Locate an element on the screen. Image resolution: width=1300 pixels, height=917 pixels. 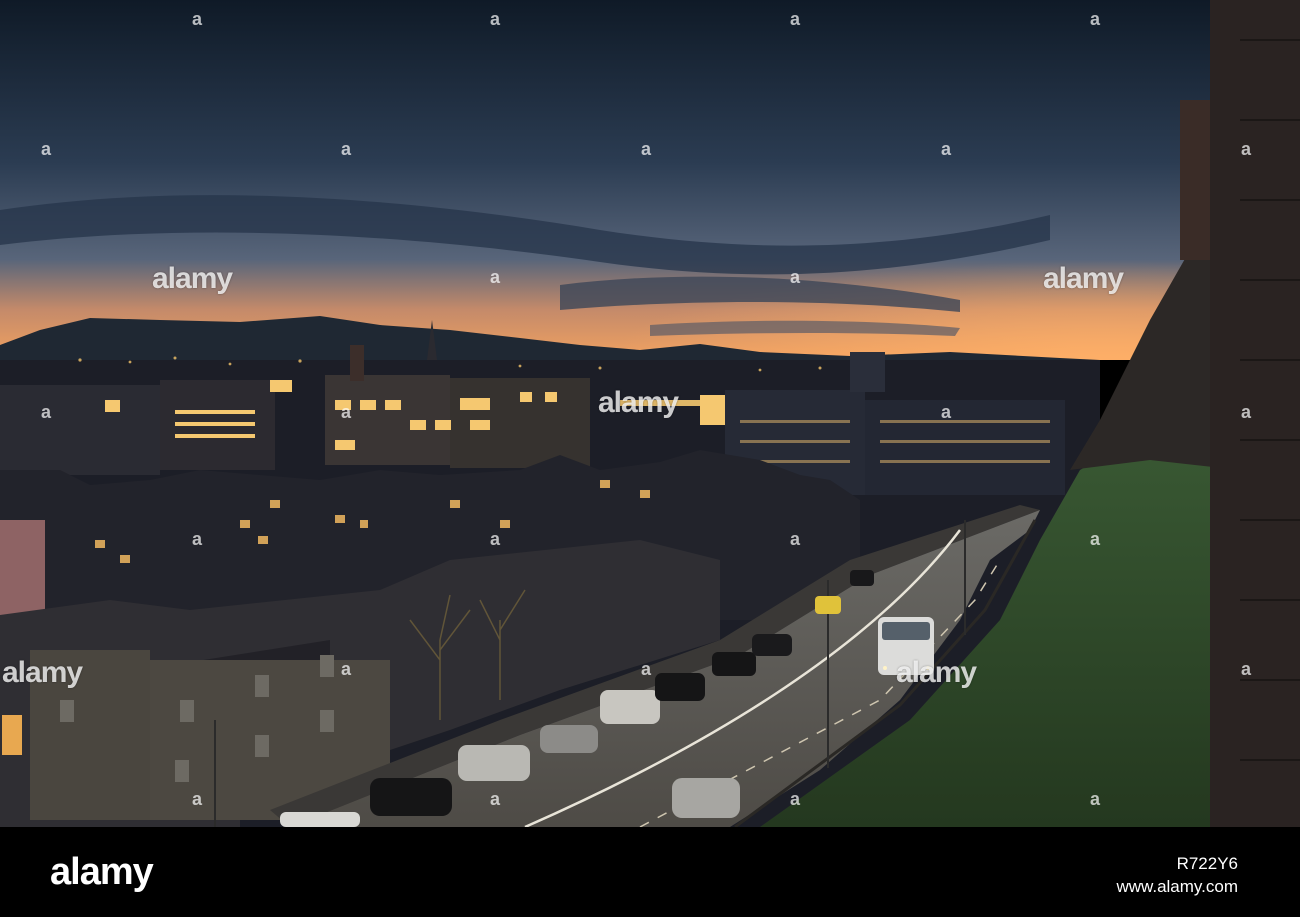
image-id: R722Y6 is located at coordinates (1207, 863).